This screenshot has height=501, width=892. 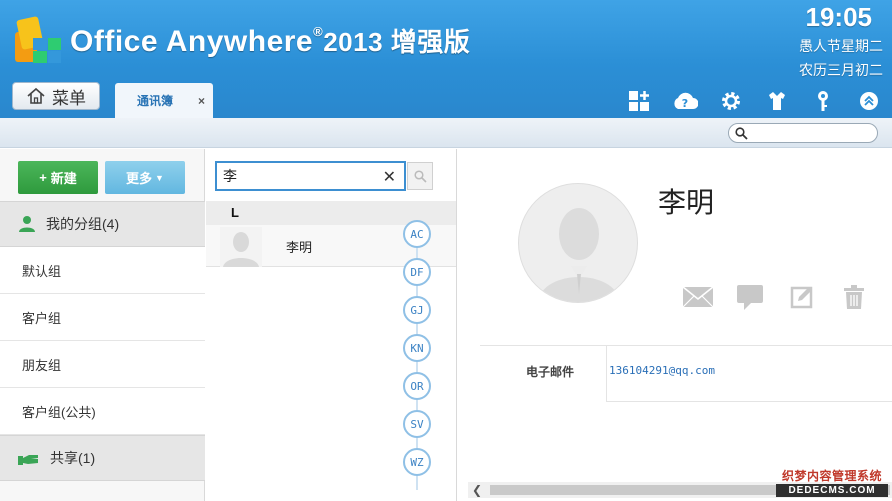 What do you see at coordinates (102, 458) in the screenshot?
I see `shared-header: 共享(1)` at bounding box center [102, 458].